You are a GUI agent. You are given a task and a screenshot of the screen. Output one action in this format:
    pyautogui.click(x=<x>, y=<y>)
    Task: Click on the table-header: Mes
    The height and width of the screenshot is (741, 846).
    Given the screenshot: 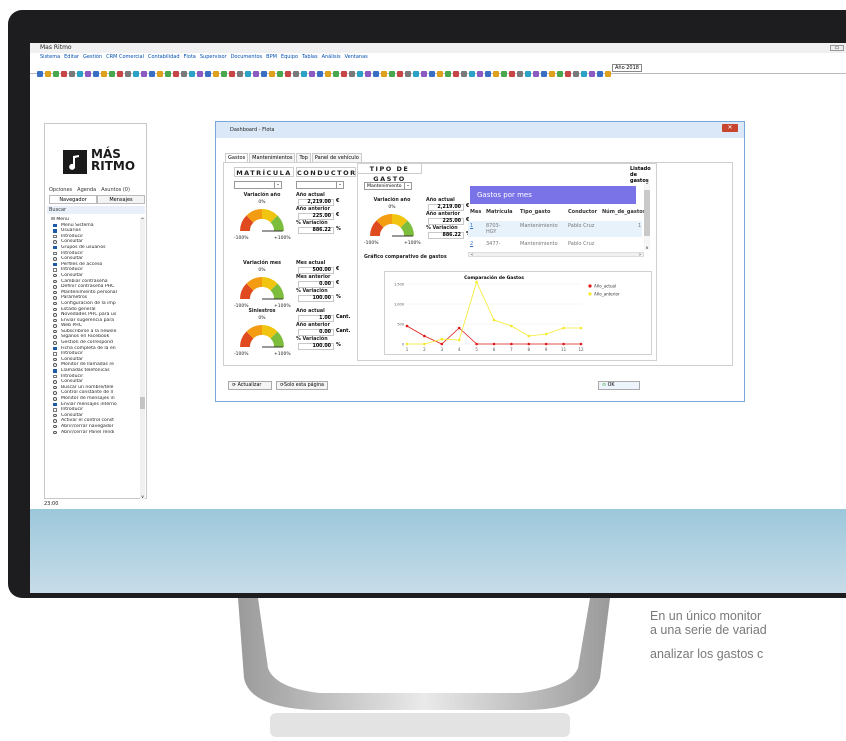 What is the action you would take?
    pyautogui.click(x=475, y=212)
    